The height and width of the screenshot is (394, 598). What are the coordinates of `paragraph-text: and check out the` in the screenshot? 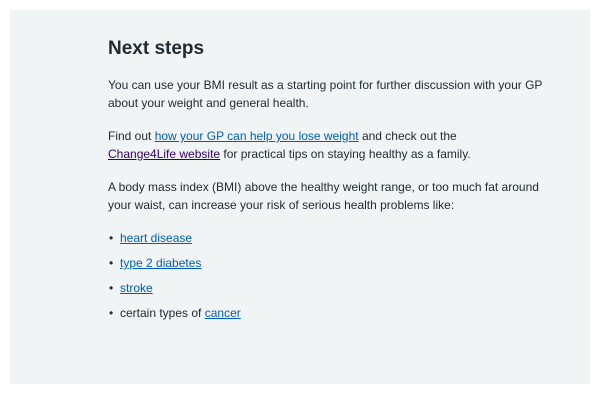 It's located at (407, 136).